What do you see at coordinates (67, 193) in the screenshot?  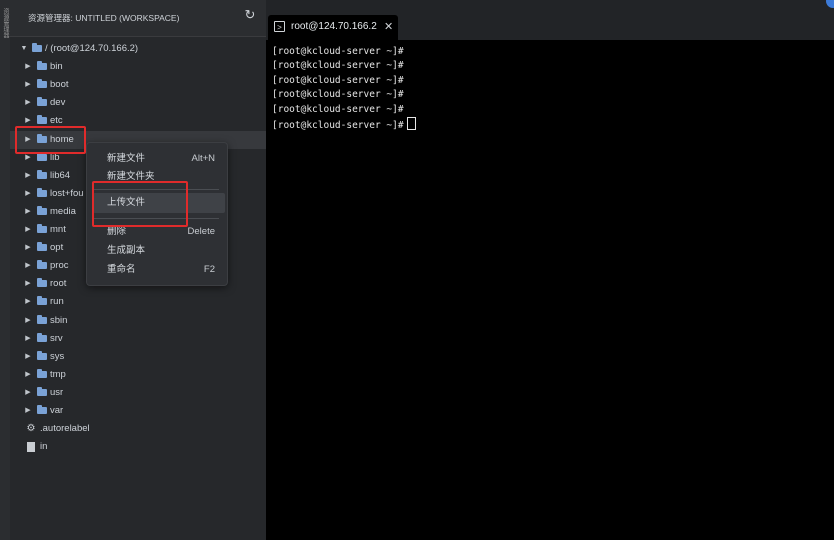 I see `folder-label: lost+fou` at bounding box center [67, 193].